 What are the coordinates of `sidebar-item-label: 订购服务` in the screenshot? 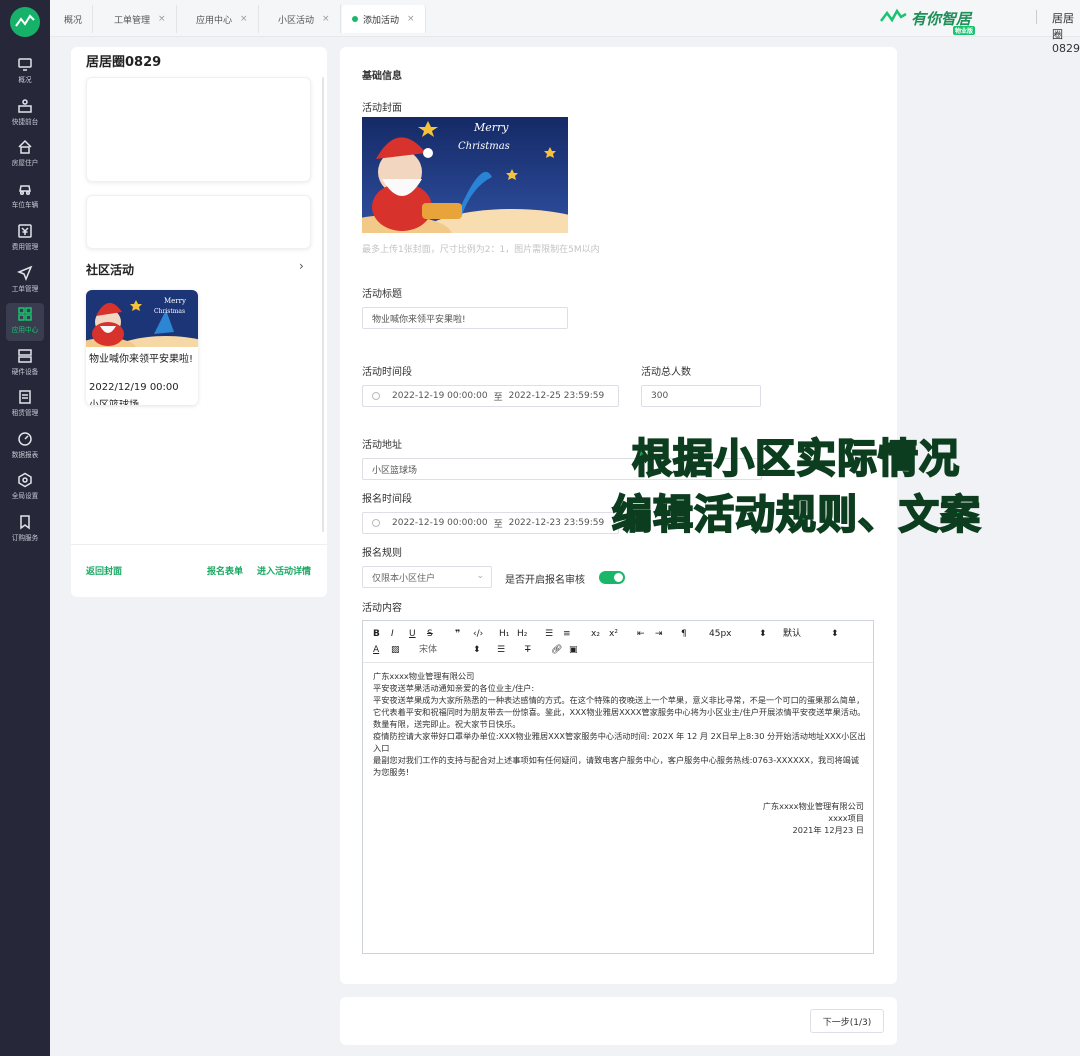 It's located at (25, 538).